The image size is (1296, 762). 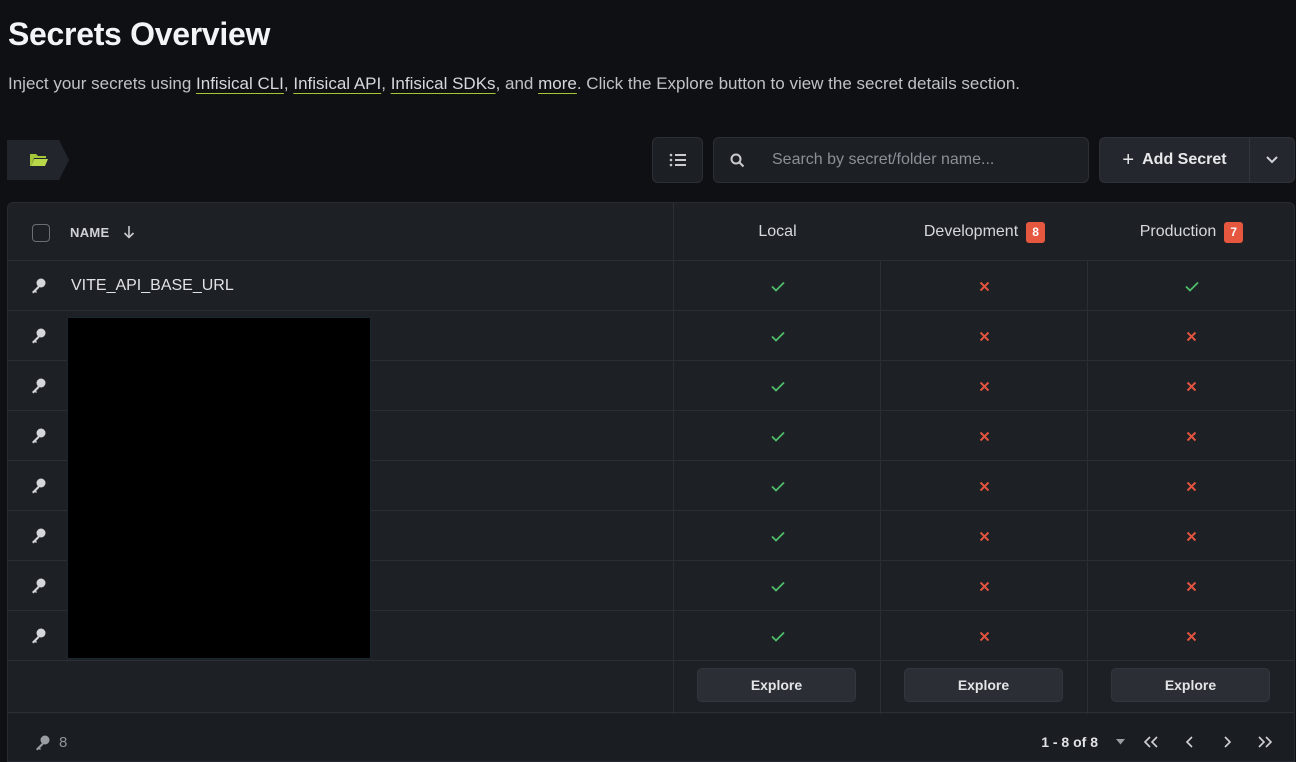 I want to click on last-page-button, so click(x=1265, y=742).